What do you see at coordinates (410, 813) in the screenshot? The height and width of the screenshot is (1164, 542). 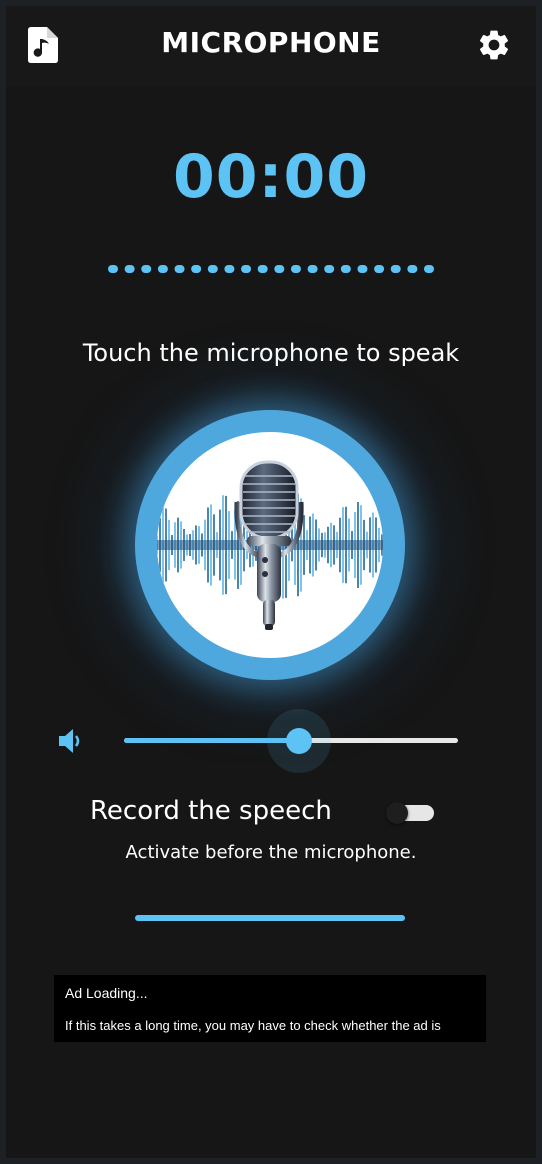 I see `record-speech-toggle` at bounding box center [410, 813].